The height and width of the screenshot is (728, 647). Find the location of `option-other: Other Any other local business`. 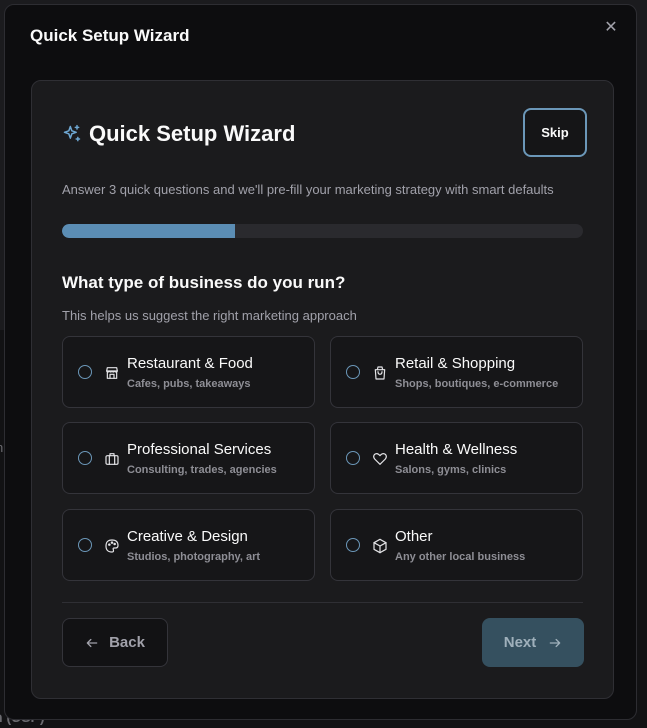

option-other: Other Any other local business is located at coordinates (456, 545).